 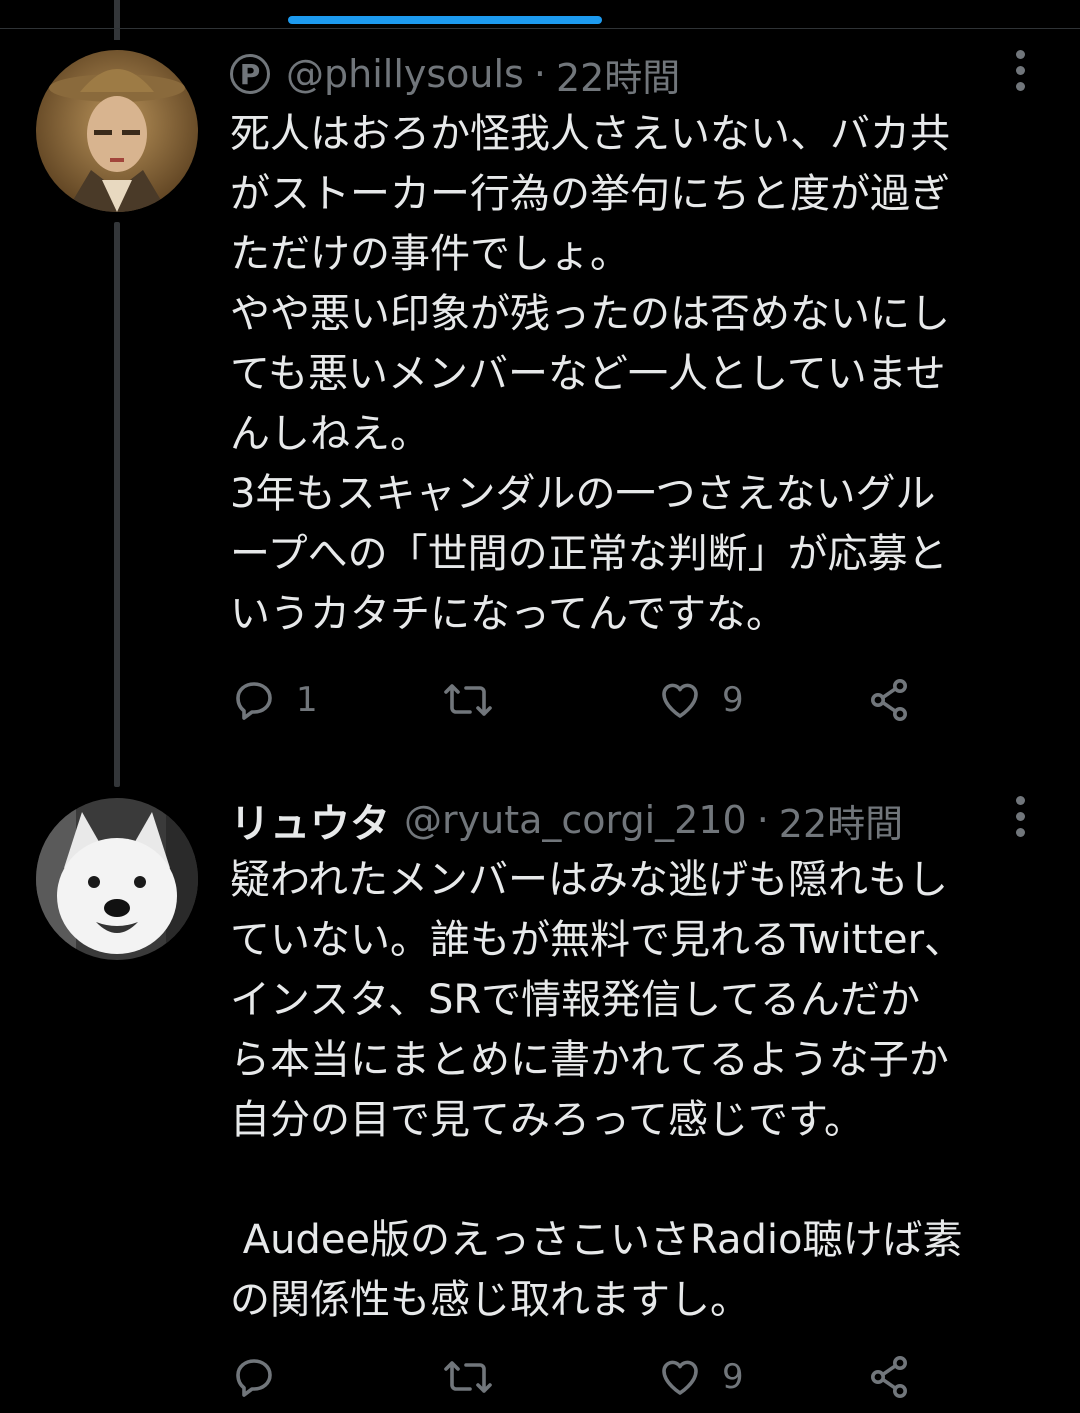 What do you see at coordinates (588, 374) in the screenshot?
I see `text-line: ても悪いメンバーなど一人としていませ` at bounding box center [588, 374].